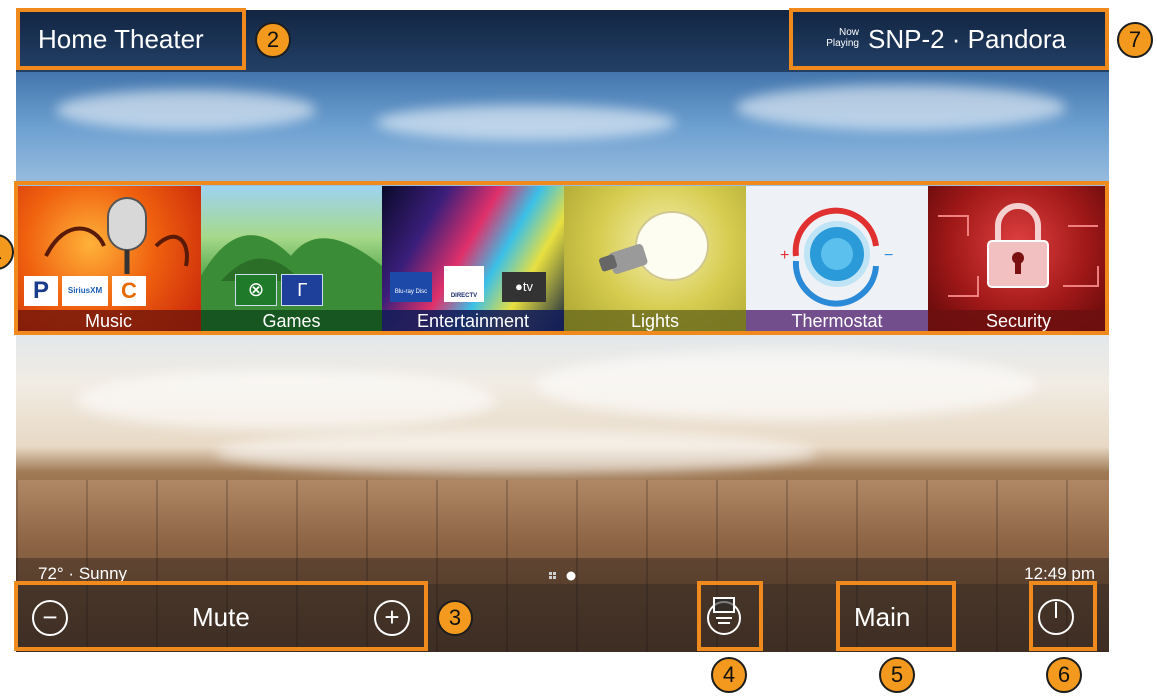  Describe the element at coordinates (730, 616) in the screenshot. I see `callout-box-source` at that location.